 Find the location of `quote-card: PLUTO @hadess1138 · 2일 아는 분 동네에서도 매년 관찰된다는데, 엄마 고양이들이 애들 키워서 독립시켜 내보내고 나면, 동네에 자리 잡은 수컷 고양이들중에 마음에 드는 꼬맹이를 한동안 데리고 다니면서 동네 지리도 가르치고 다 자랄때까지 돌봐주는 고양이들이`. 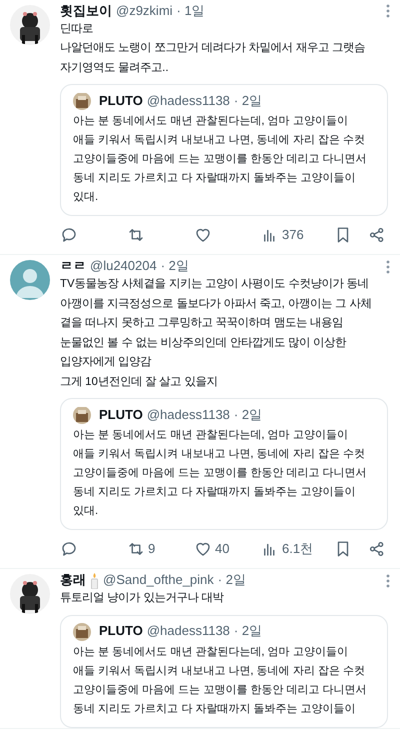

quote-card: PLUTO @hadess1138 · 2일 아는 분 동네에서도 매년 관찰된다는데, 엄마 고양이들이 애들 키워서 독립시켜 내보내고 나면, 동네에 자리 잡은 수컷 고양이들중에 마음에 드는 꼬맹이를 한동안 데리고 다니면서 동네 지리도 가르치고 다 자랄때까지 돌봐주는 고양이들이 is located at coordinates (224, 671).